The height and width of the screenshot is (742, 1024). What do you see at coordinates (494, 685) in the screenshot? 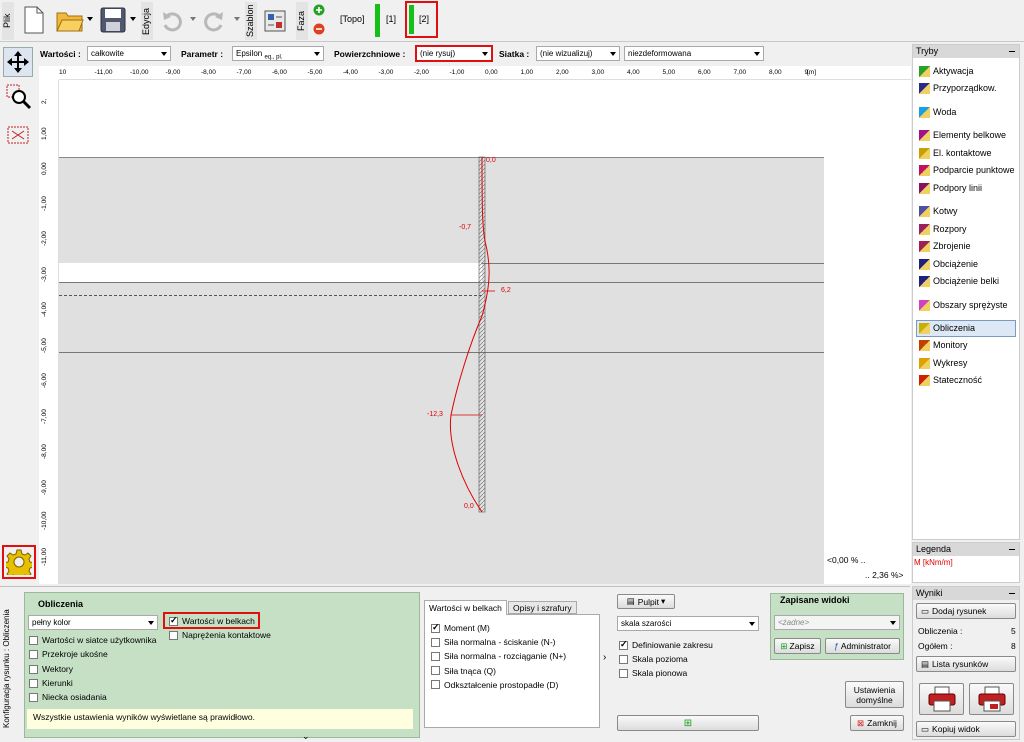
I see `beam-value-option: Odkształcenie prostopadłe (D)` at bounding box center [494, 685].